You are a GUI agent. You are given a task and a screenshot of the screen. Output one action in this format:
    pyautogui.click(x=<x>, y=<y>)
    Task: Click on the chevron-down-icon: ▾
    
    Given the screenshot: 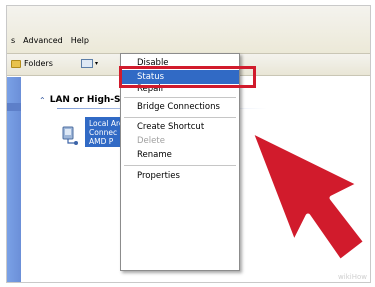 What is the action you would take?
    pyautogui.click(x=97, y=63)
    